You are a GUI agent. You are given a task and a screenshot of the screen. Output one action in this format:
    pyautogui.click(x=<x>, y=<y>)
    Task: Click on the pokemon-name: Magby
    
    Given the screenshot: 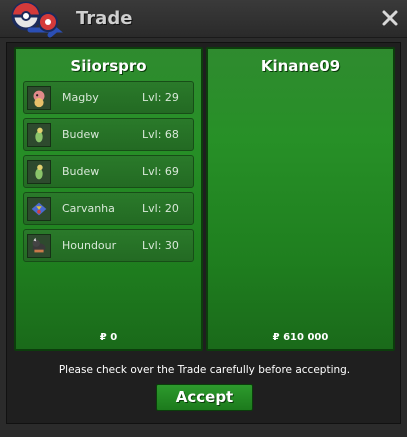 What is the action you would take?
    pyautogui.click(x=80, y=97)
    